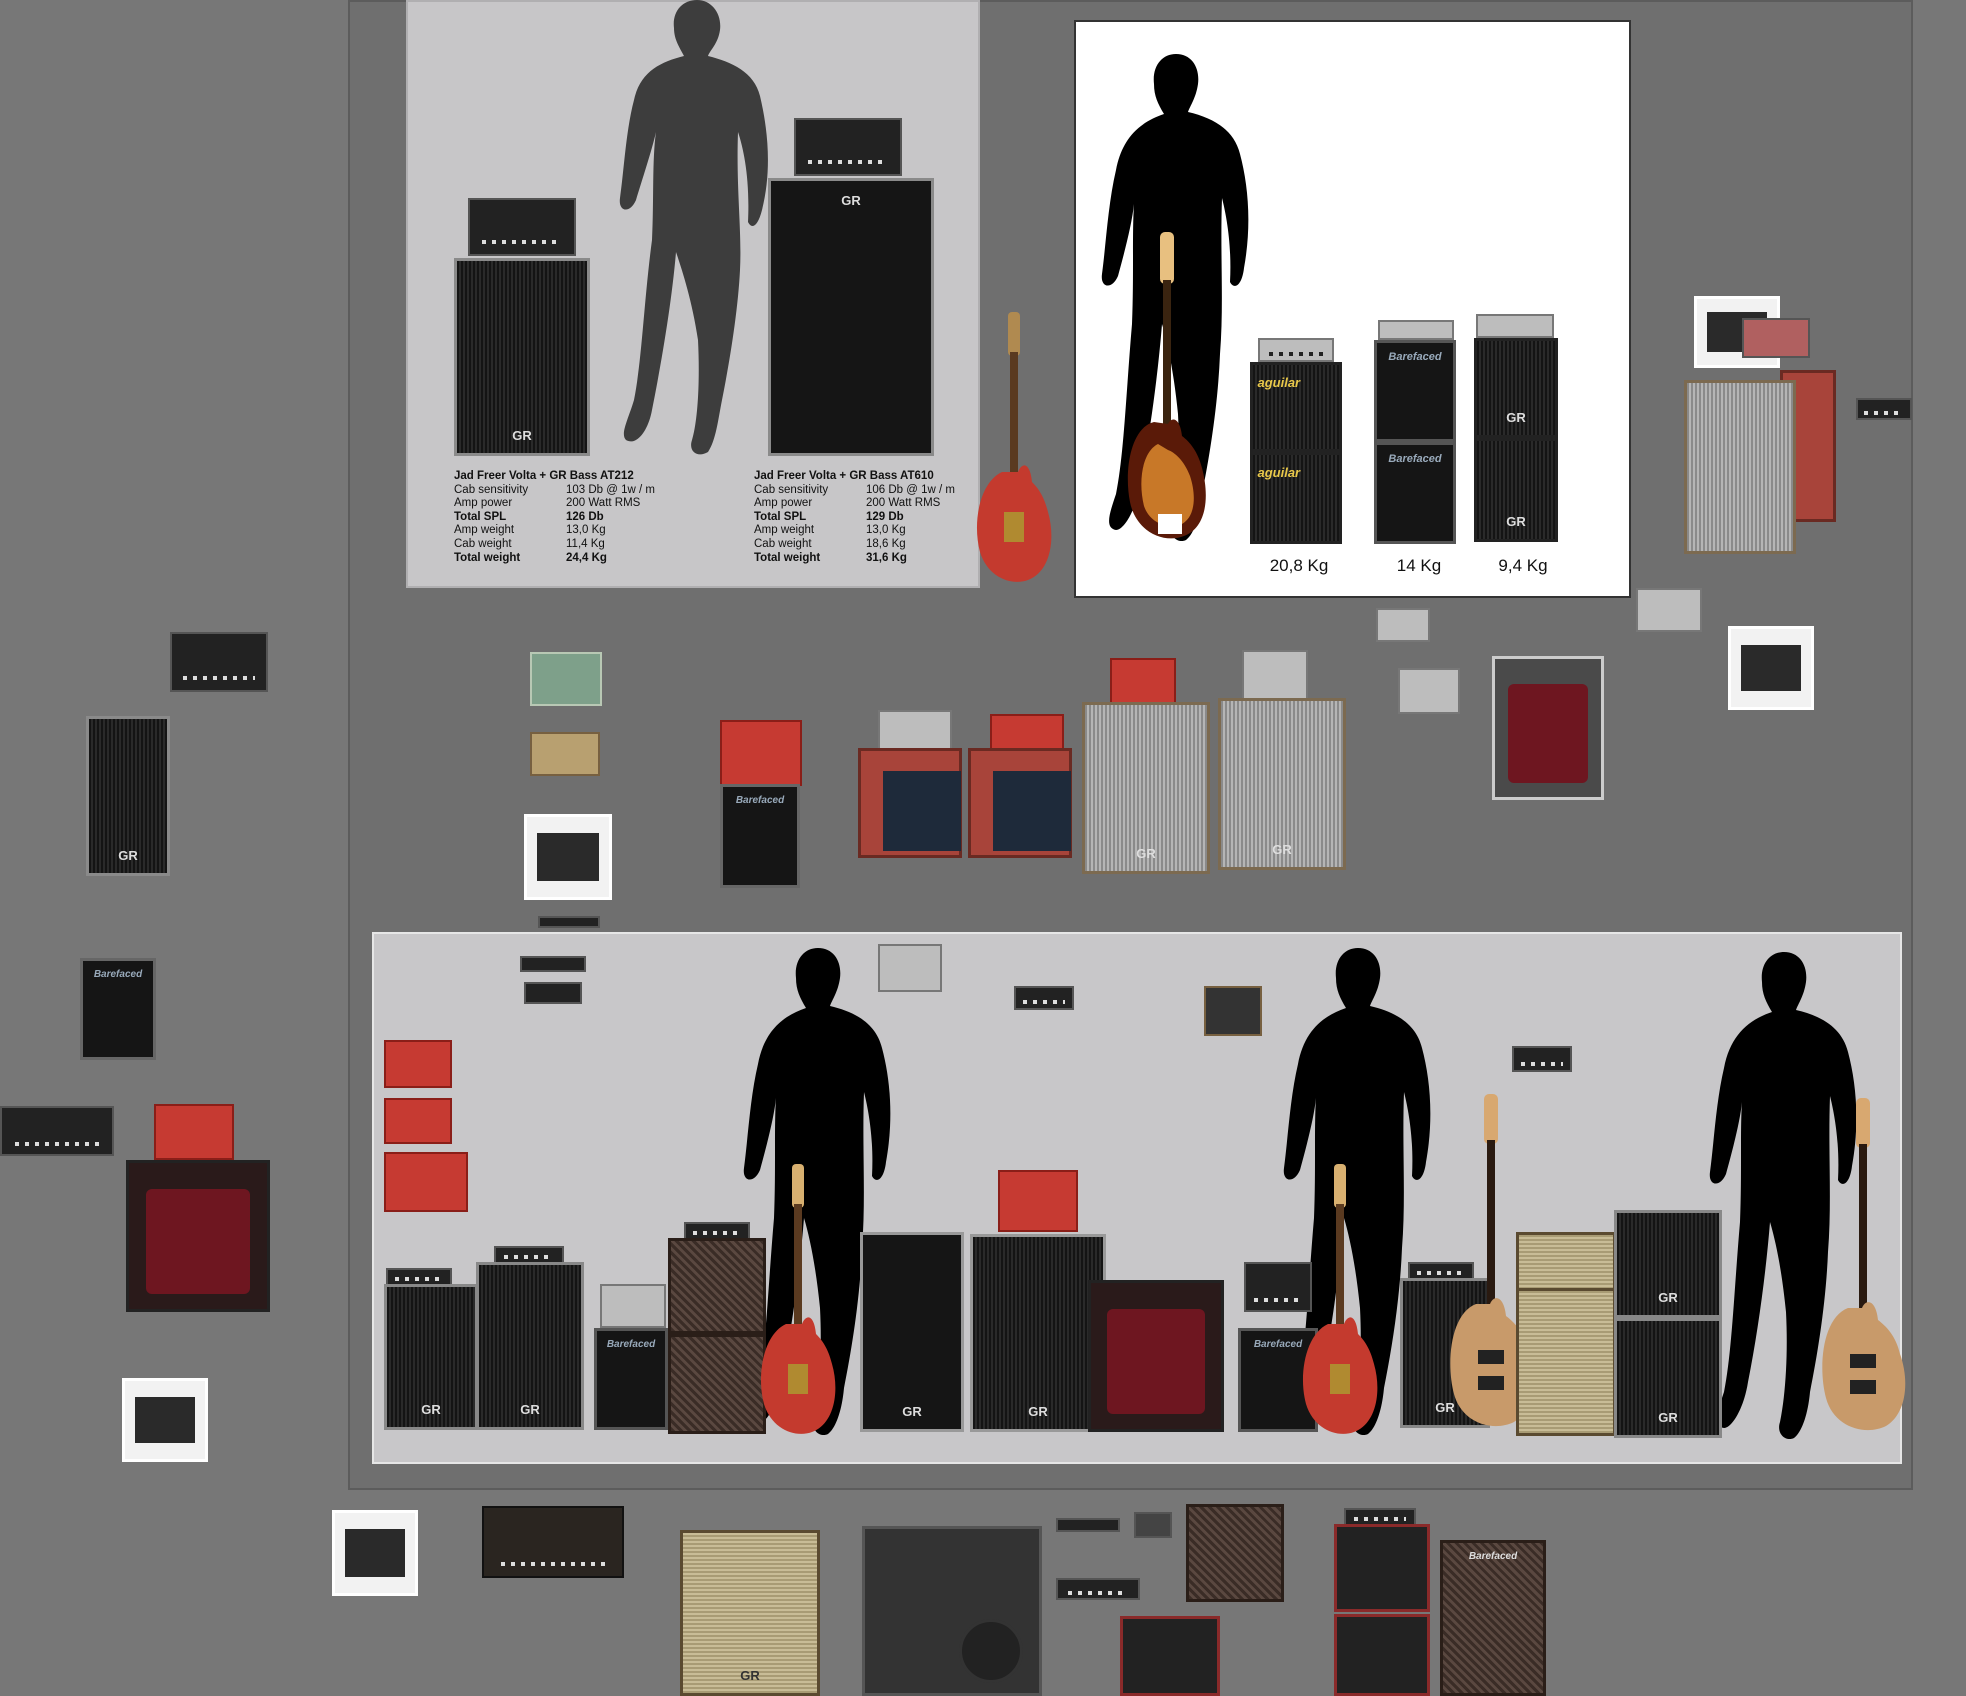  Describe the element at coordinates (530, 557) in the screenshot. I see `spec-row: Total weight 24,4 Kg` at that location.